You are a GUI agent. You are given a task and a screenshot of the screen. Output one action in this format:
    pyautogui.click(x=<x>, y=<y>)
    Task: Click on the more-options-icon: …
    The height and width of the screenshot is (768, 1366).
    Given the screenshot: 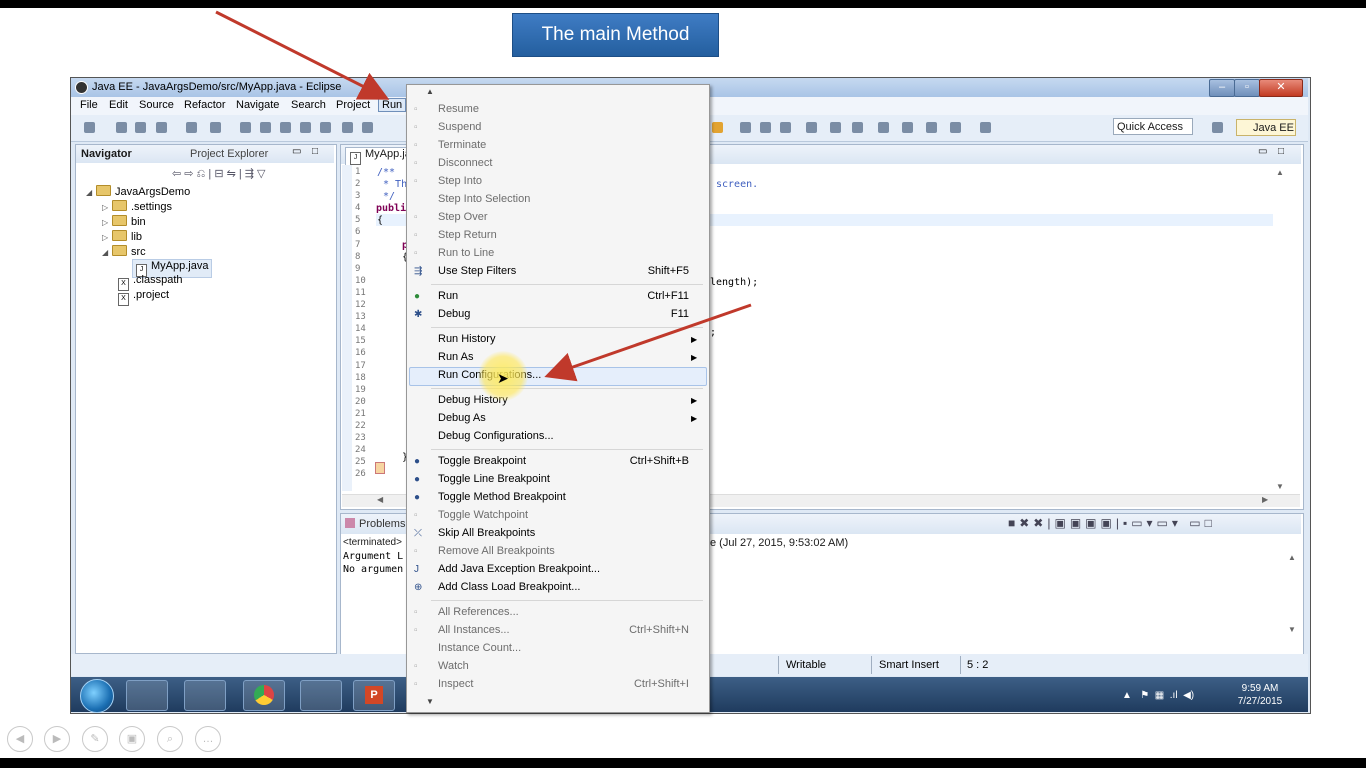 What is the action you would take?
    pyautogui.click(x=208, y=739)
    